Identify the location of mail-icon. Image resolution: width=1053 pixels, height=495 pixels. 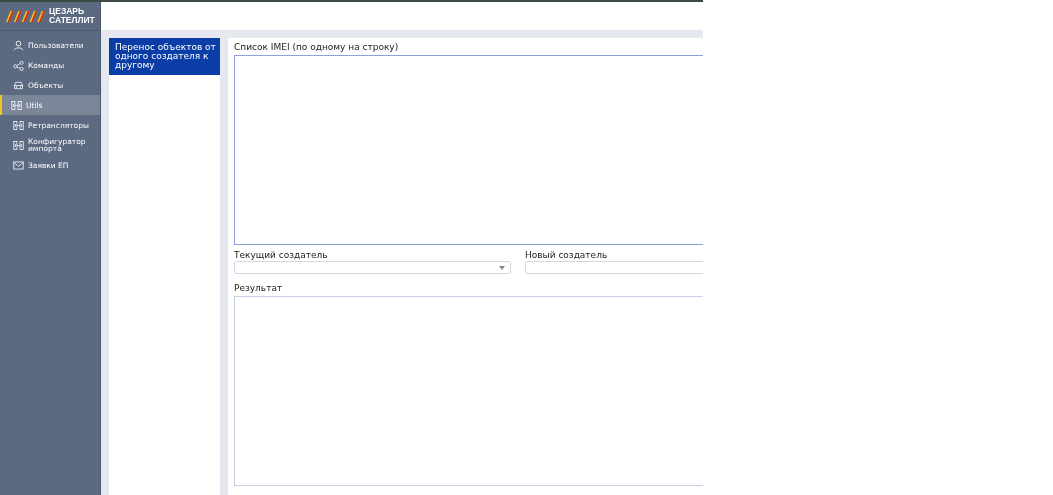
(18, 165).